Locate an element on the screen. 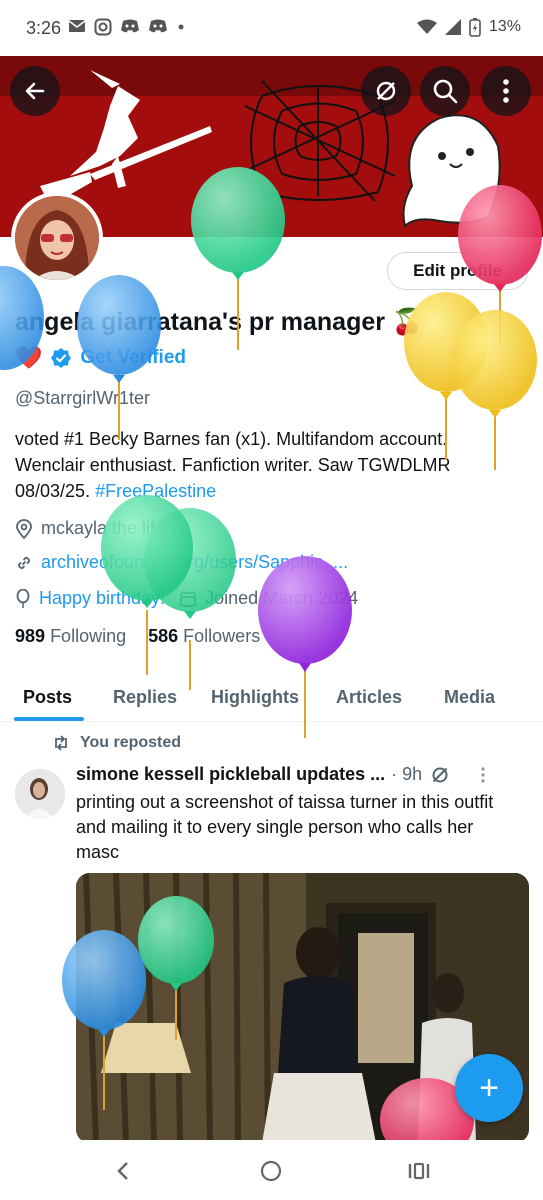 Image resolution: width=543 pixels, height=1200 pixels. calendar-icon is located at coordinates (188, 599).